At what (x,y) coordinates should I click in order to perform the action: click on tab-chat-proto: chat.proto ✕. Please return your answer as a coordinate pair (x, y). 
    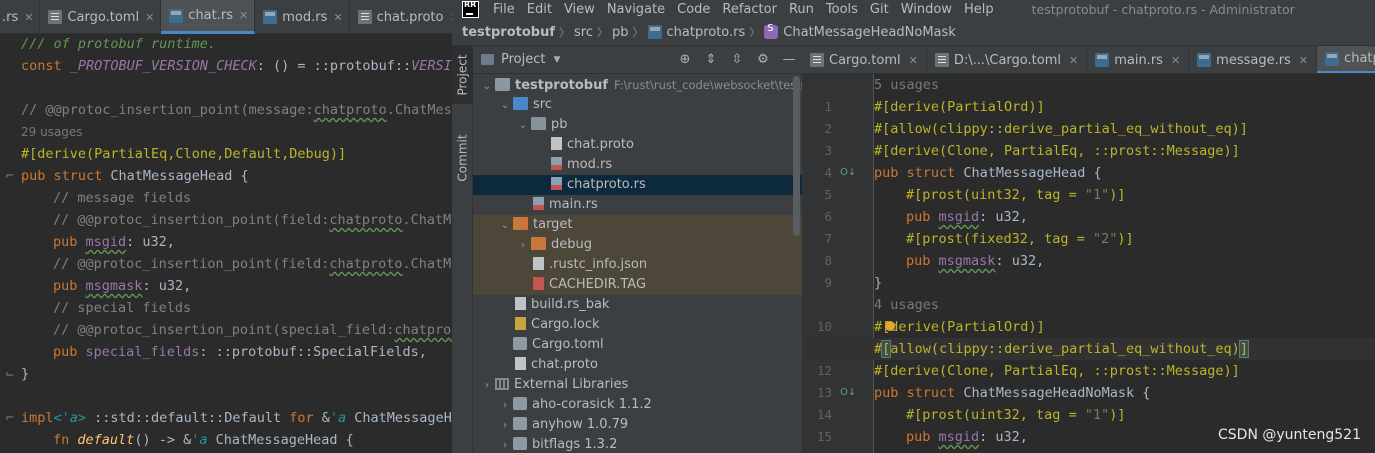
    Looking at the image, I should click on (401, 17).